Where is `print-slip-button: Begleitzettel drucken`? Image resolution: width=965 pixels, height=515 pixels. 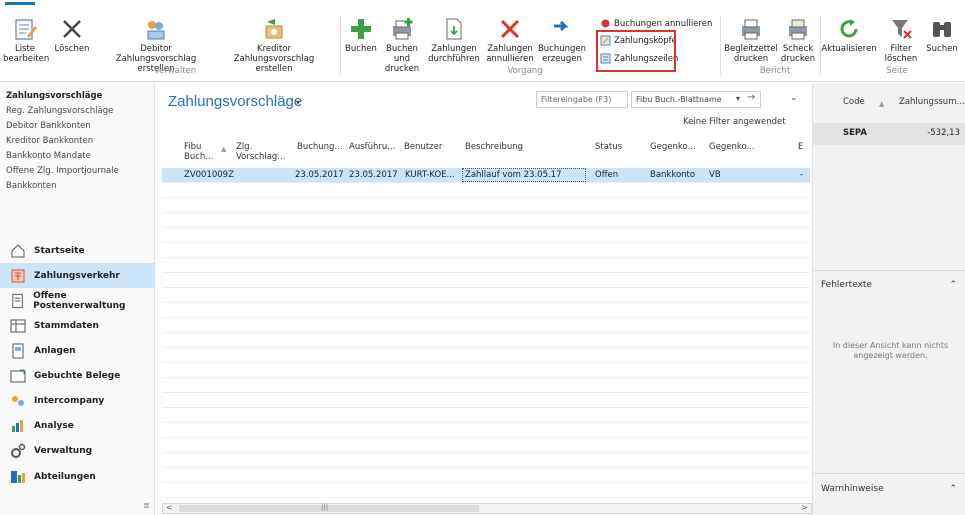
print-slip-button: Begleitzettel drucken is located at coordinates (751, 40).